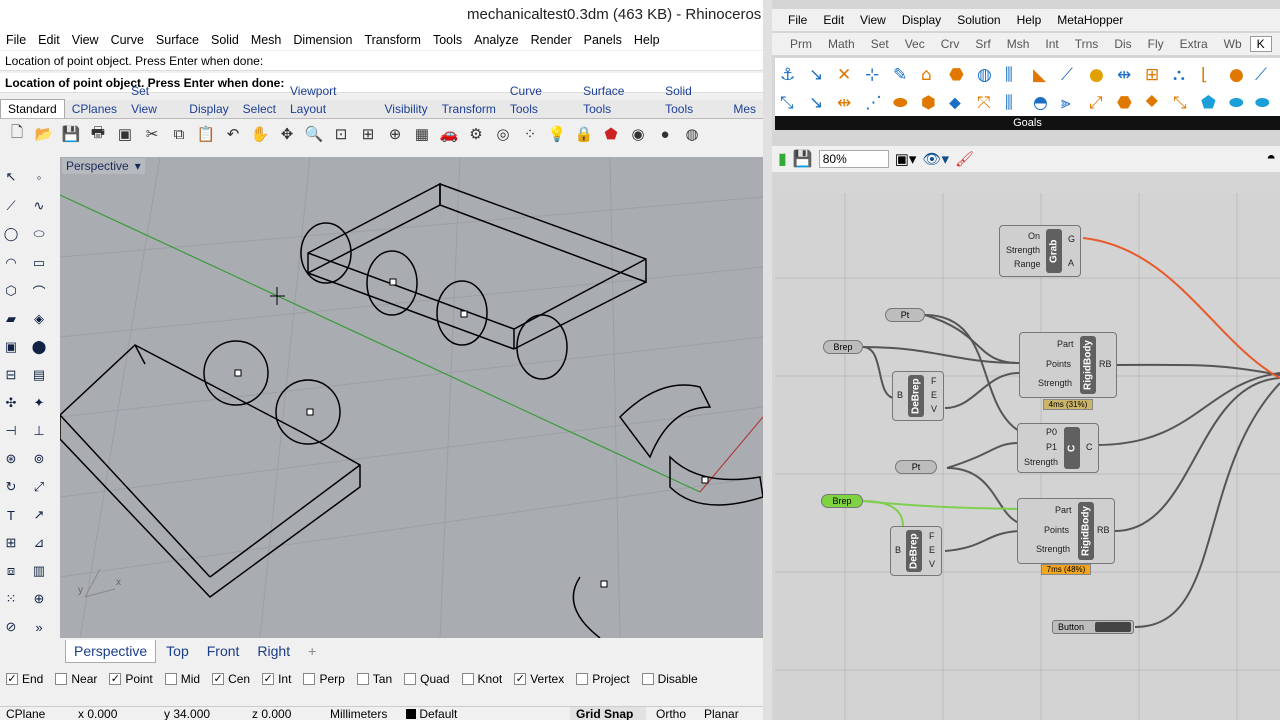 The width and height of the screenshot is (1280, 720). Describe the element at coordinates (39, 347) in the screenshot. I see `sphere-icon: ⬤` at that location.